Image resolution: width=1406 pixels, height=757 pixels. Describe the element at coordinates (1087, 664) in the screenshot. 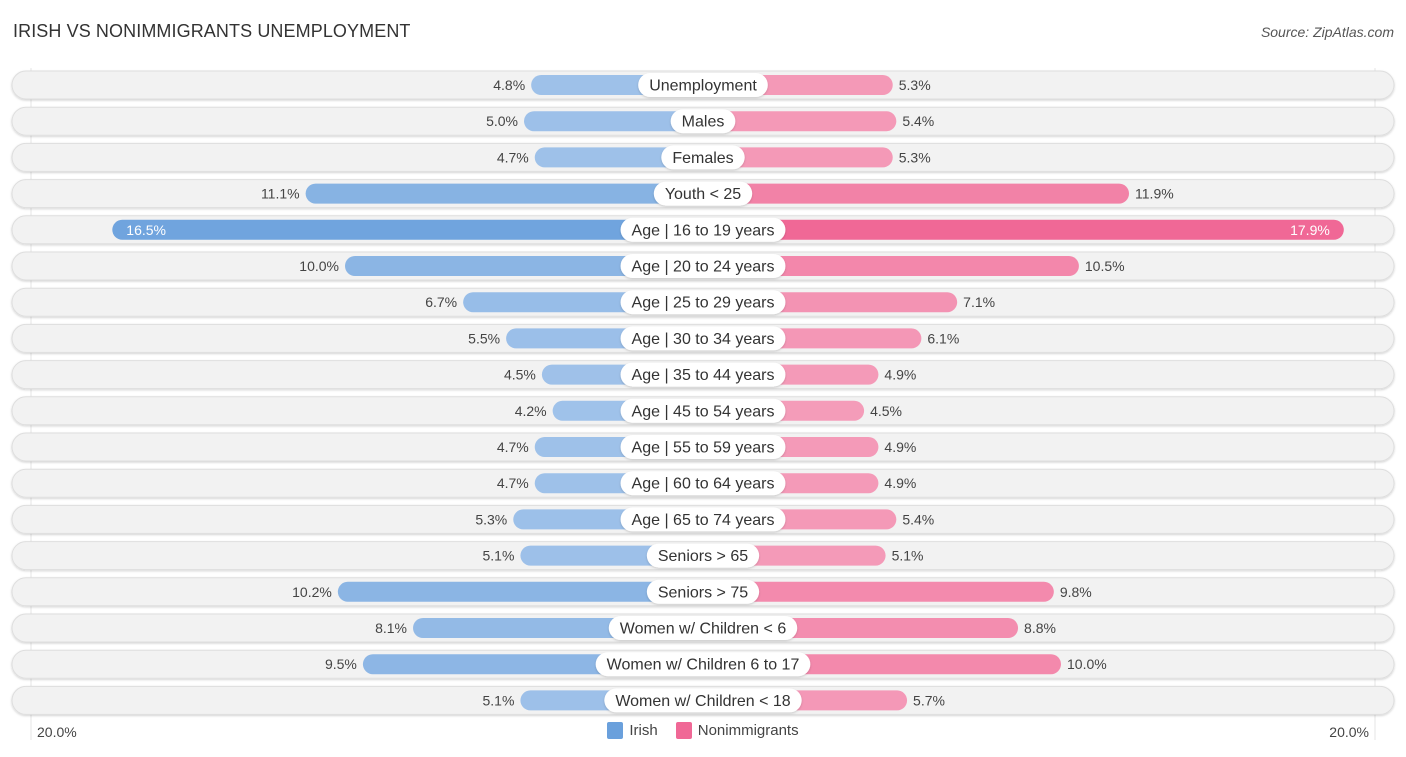

I see `value-label-nonimmigrants: 10.0%` at that location.